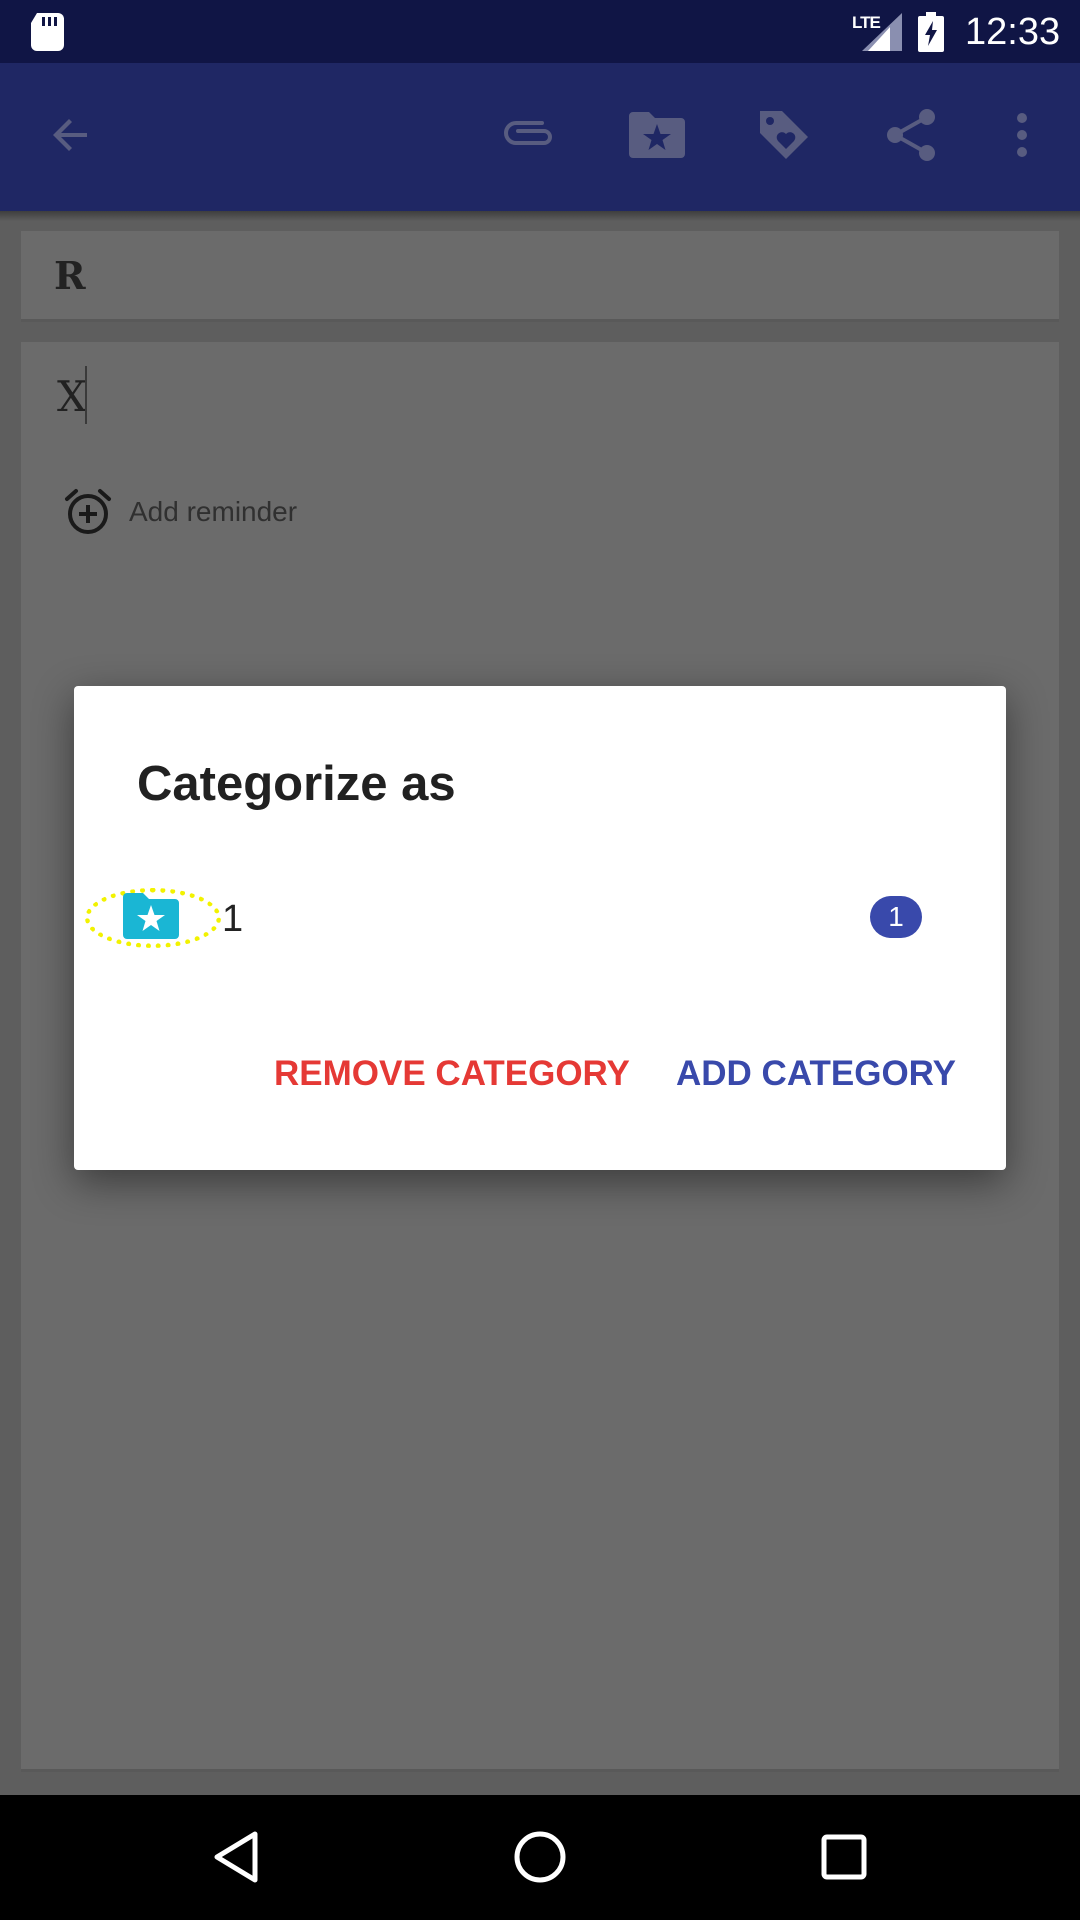 The image size is (1080, 1920). Describe the element at coordinates (784, 135) in the screenshot. I see `tag-icon` at that location.